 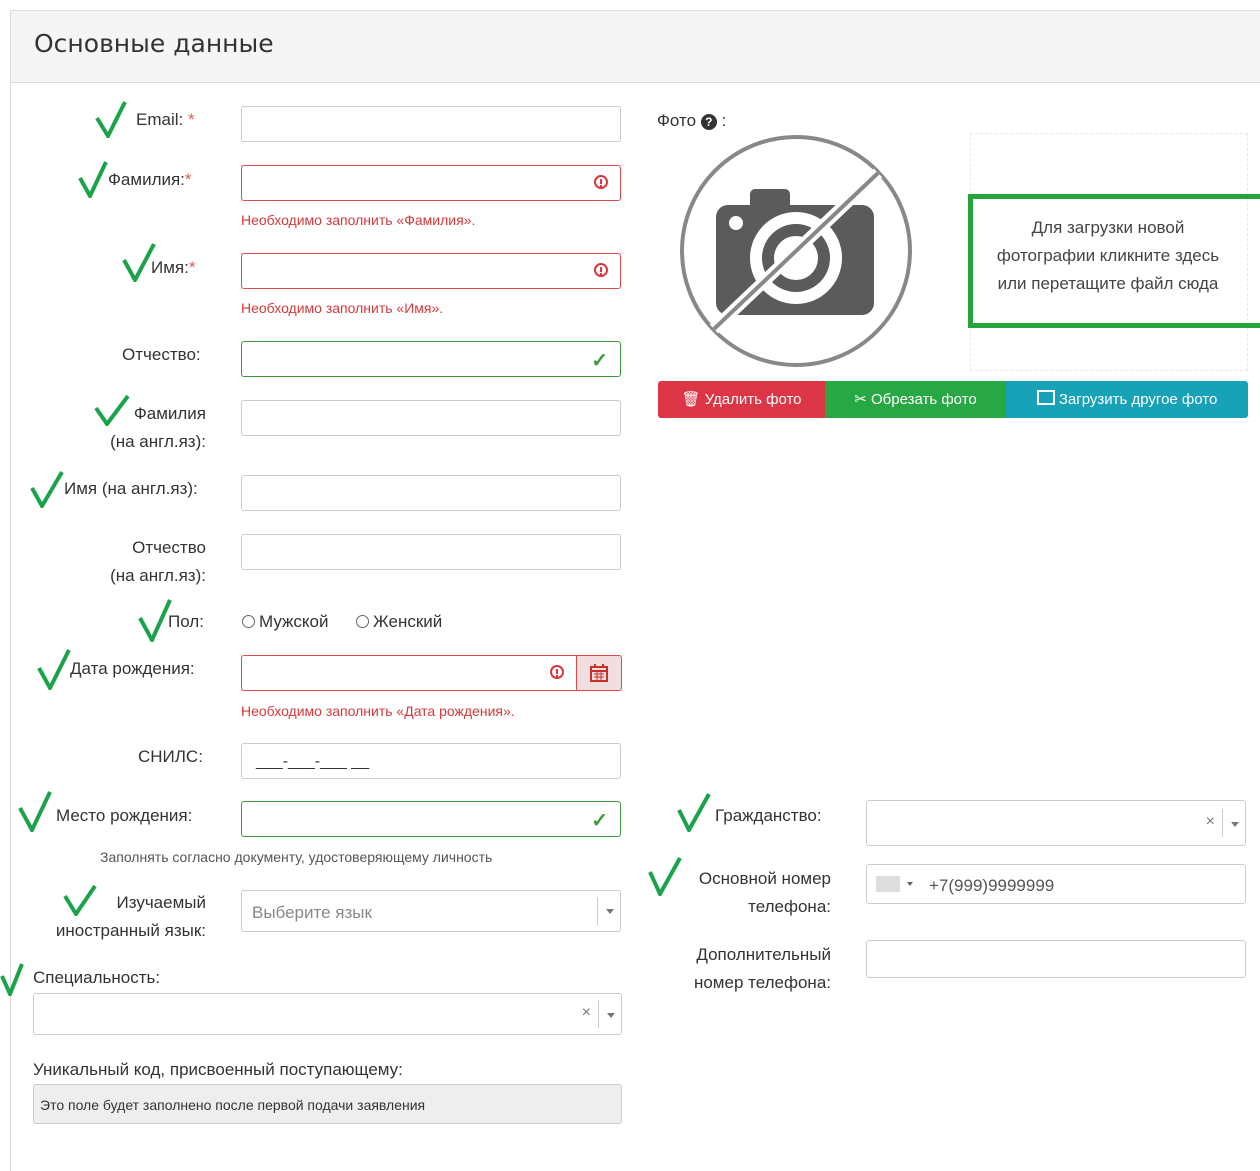 What do you see at coordinates (158, 562) in the screenshot?
I see `patronymic-en-label: Отчество (на англ.яз):` at bounding box center [158, 562].